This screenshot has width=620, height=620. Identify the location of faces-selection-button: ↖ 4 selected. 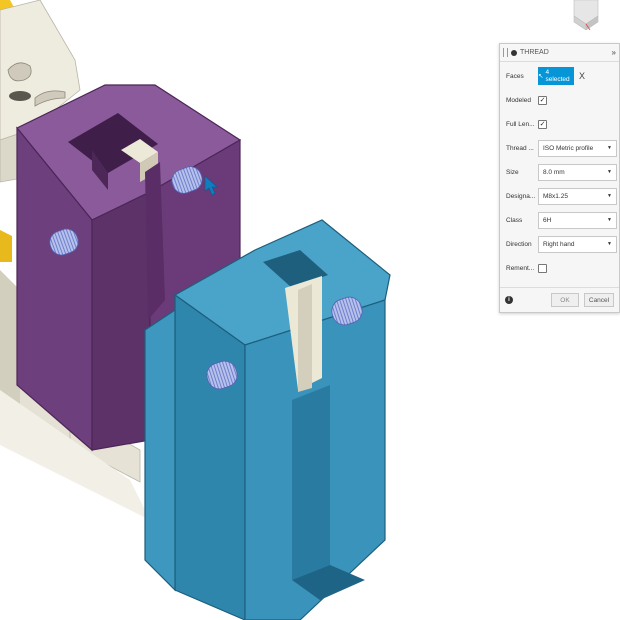
(556, 76).